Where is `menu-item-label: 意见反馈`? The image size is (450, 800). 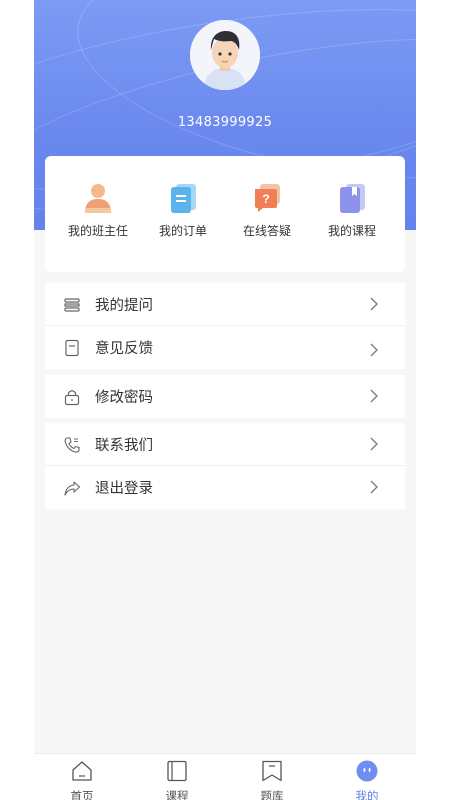
menu-item-label: 意见反馈 is located at coordinates (124, 349).